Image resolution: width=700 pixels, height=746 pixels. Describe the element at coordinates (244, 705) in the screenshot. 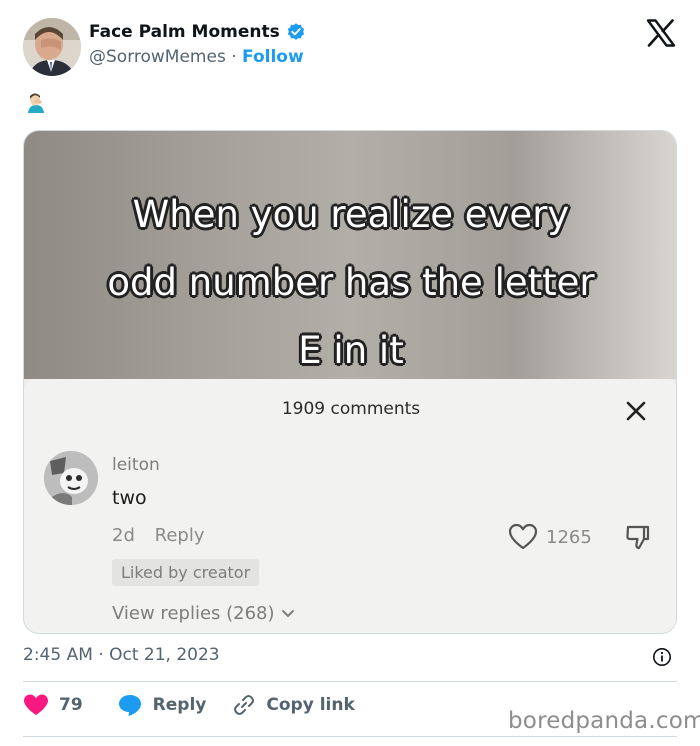

I see `link-icon` at that location.